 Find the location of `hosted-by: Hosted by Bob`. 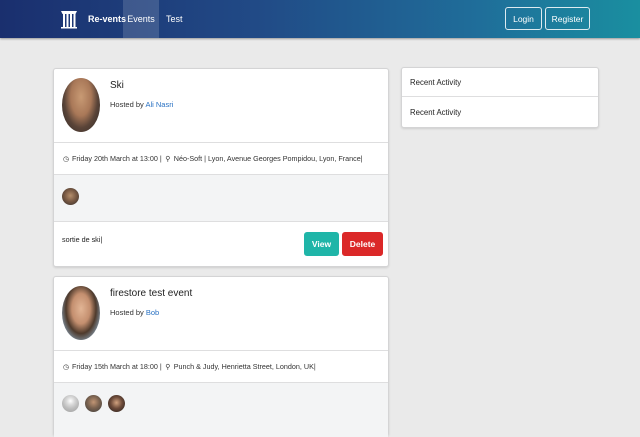

hosted-by: Hosted by Bob is located at coordinates (134, 312).